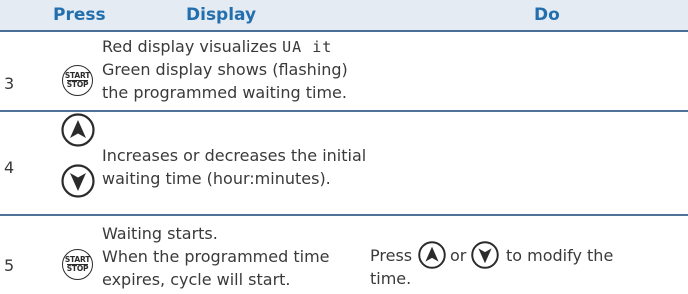  What do you see at coordinates (9, 83) in the screenshot?
I see `row-number: 3` at bounding box center [9, 83].